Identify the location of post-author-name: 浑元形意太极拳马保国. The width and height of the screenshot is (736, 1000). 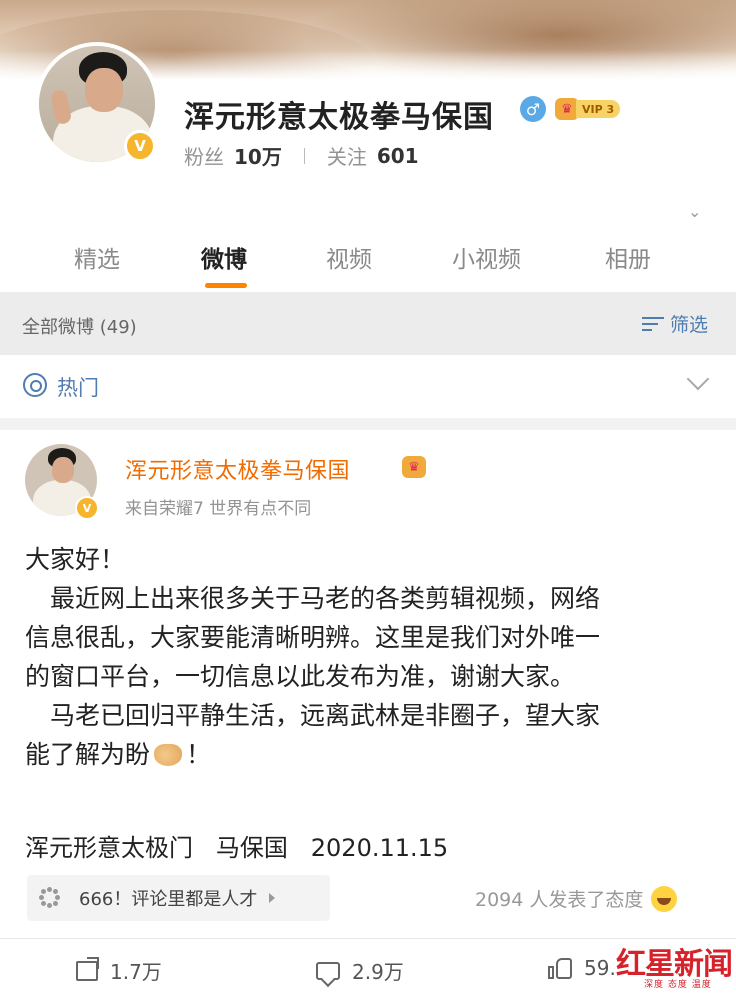
(237, 469).